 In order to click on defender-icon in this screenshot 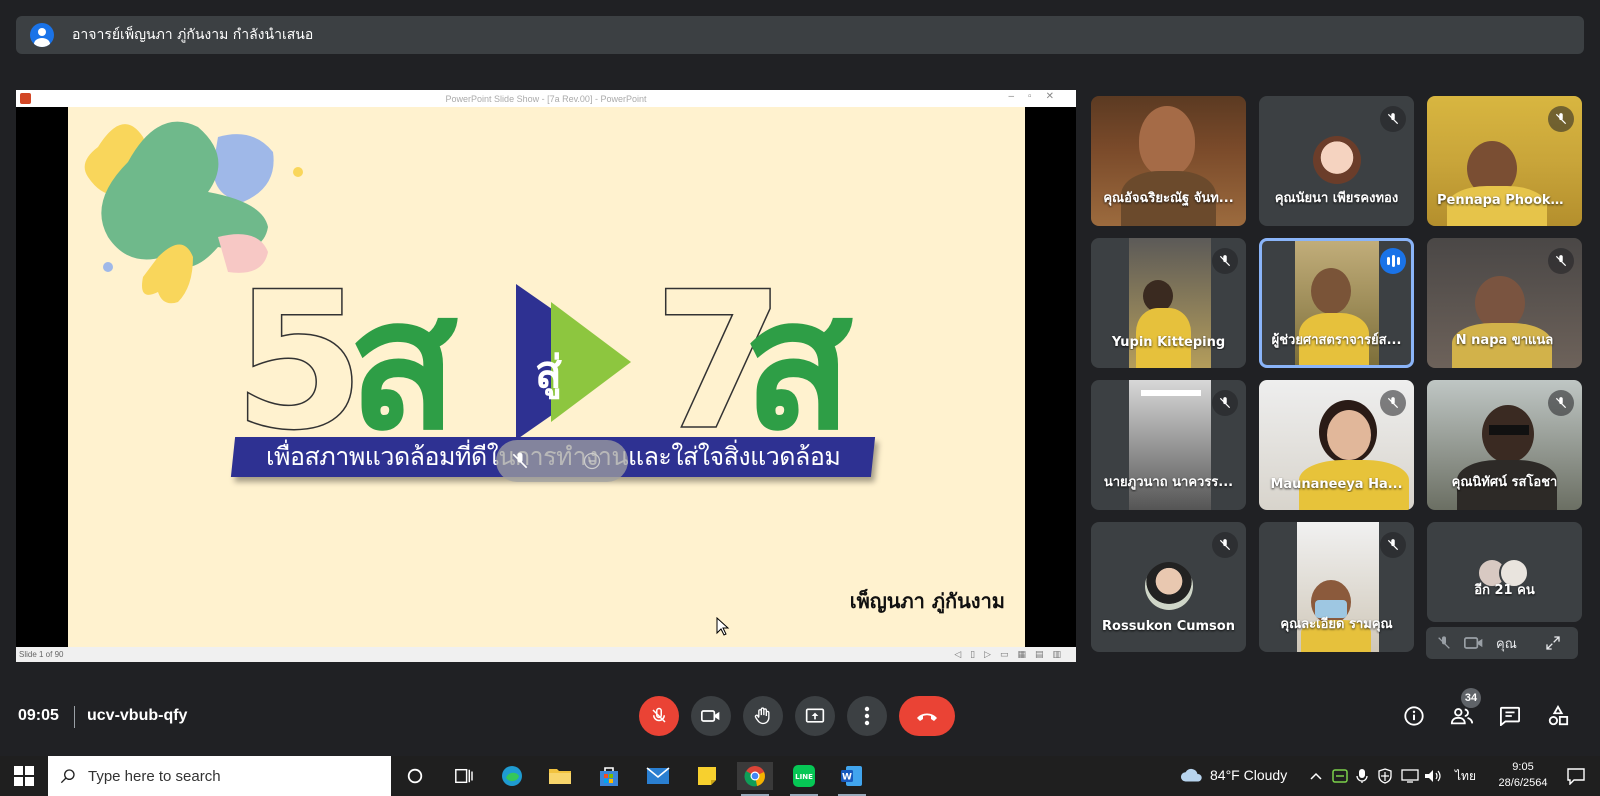, I will do `click(1385, 776)`.